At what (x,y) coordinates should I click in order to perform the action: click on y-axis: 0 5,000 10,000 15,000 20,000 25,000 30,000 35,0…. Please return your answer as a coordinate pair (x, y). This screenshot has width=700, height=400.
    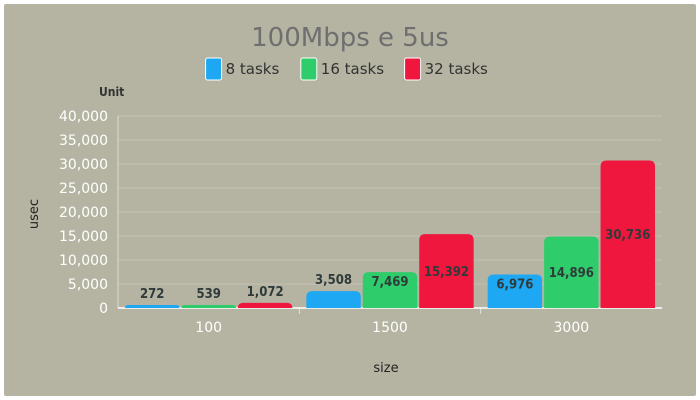
    Looking at the image, I should click on (89, 213).